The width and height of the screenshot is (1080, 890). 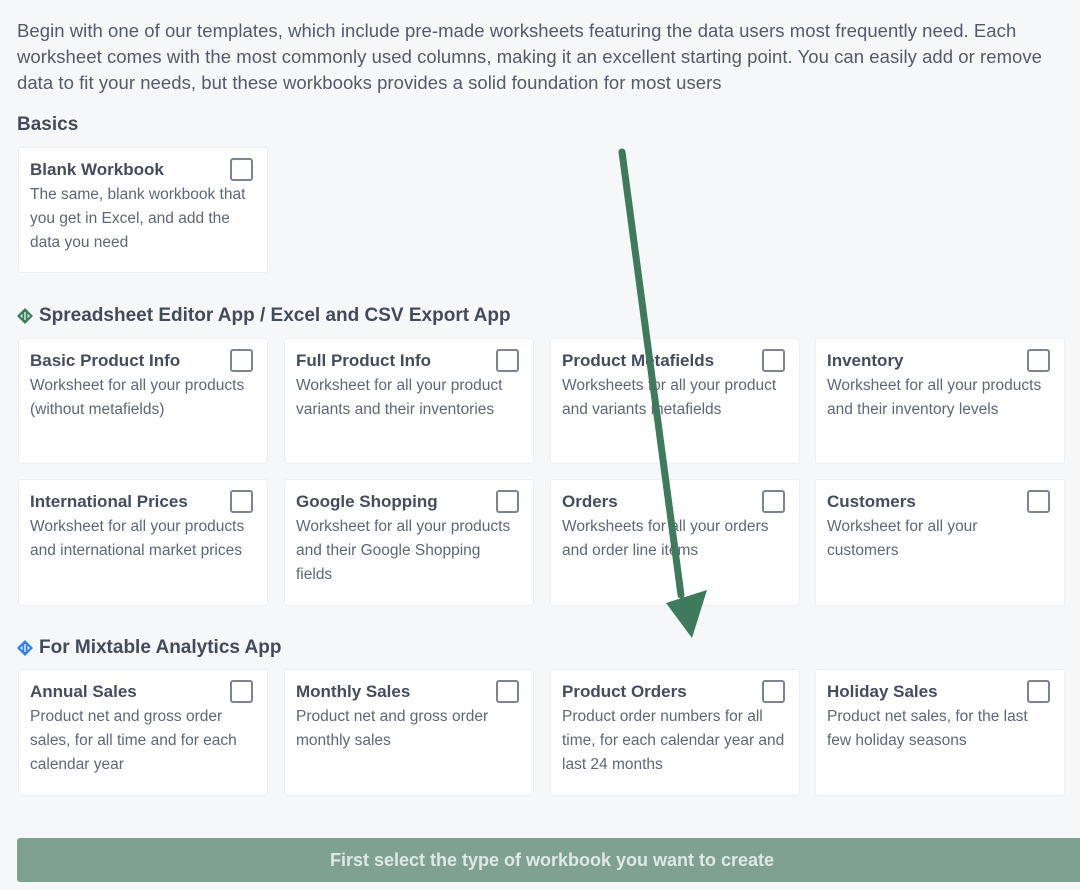 I want to click on card-title: Basic Product Info, so click(x=105, y=360).